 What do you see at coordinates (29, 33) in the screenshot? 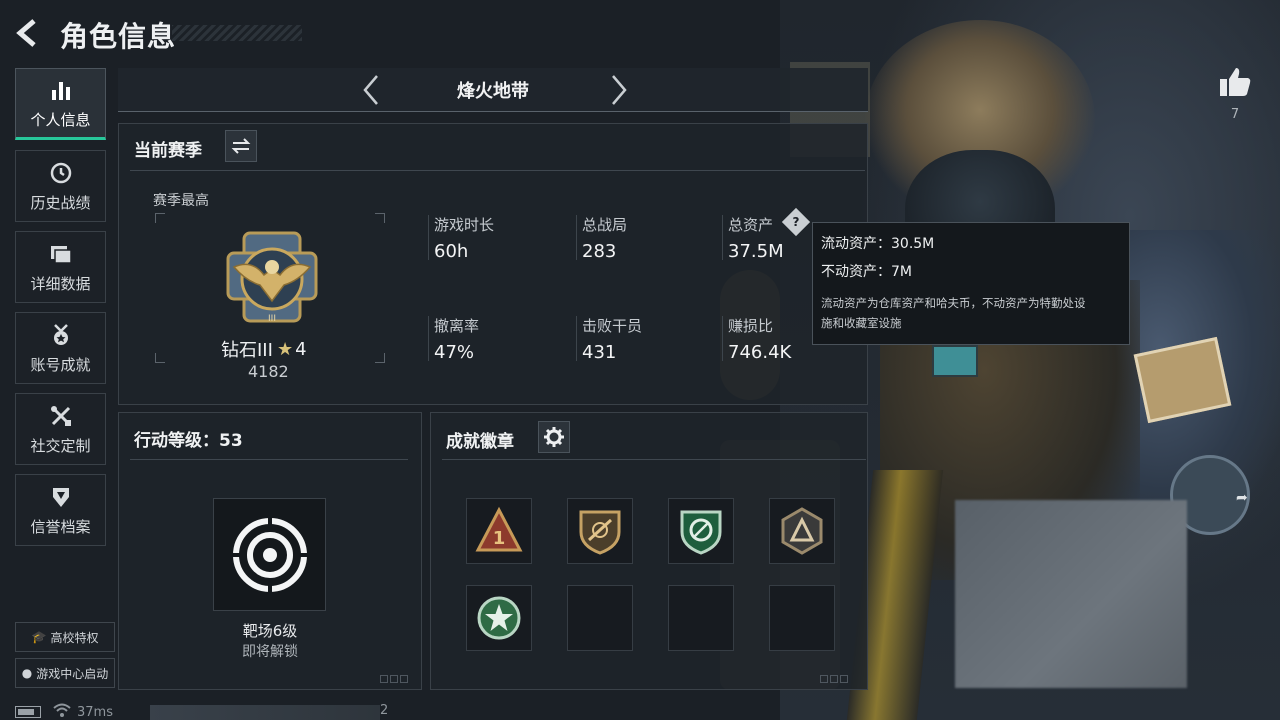
I see `back-button` at bounding box center [29, 33].